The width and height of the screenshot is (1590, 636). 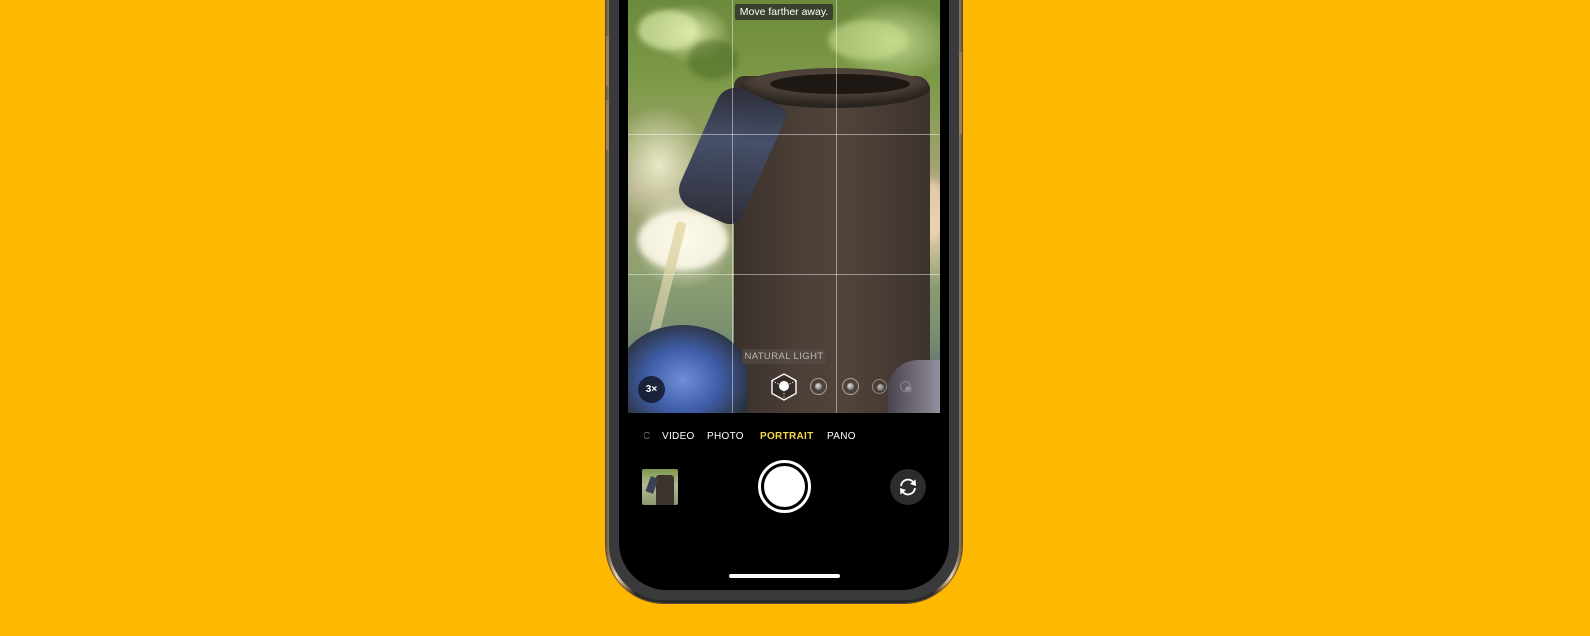 I want to click on mode-time-lapse: IC, so click(x=647, y=436).